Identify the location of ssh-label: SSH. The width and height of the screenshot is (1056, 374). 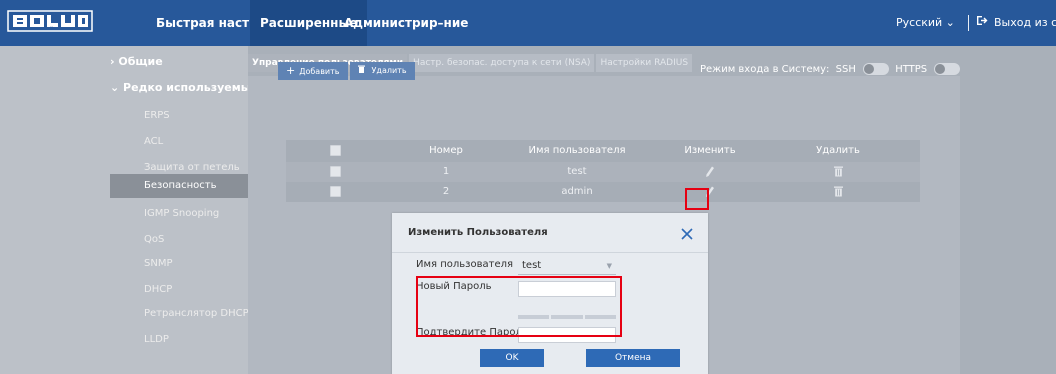
(845, 69).